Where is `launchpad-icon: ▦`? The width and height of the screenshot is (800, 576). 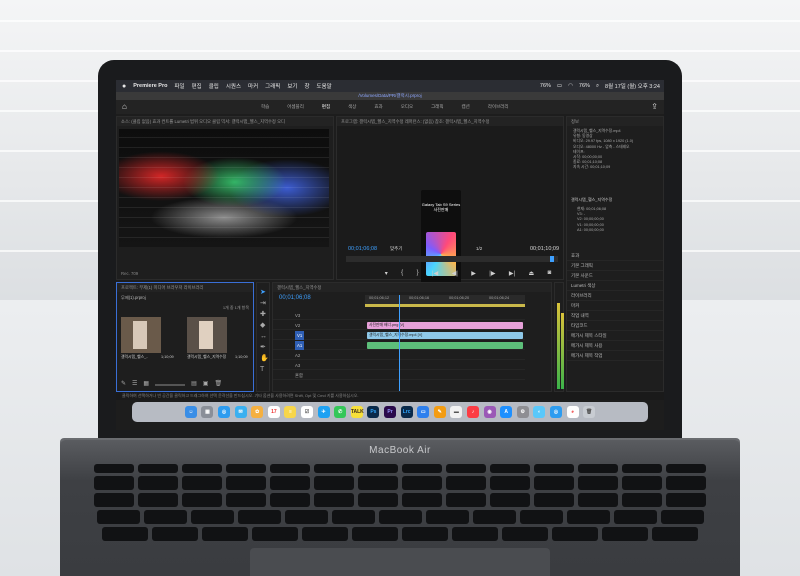
launchpad-icon: ▦ is located at coordinates (207, 412).